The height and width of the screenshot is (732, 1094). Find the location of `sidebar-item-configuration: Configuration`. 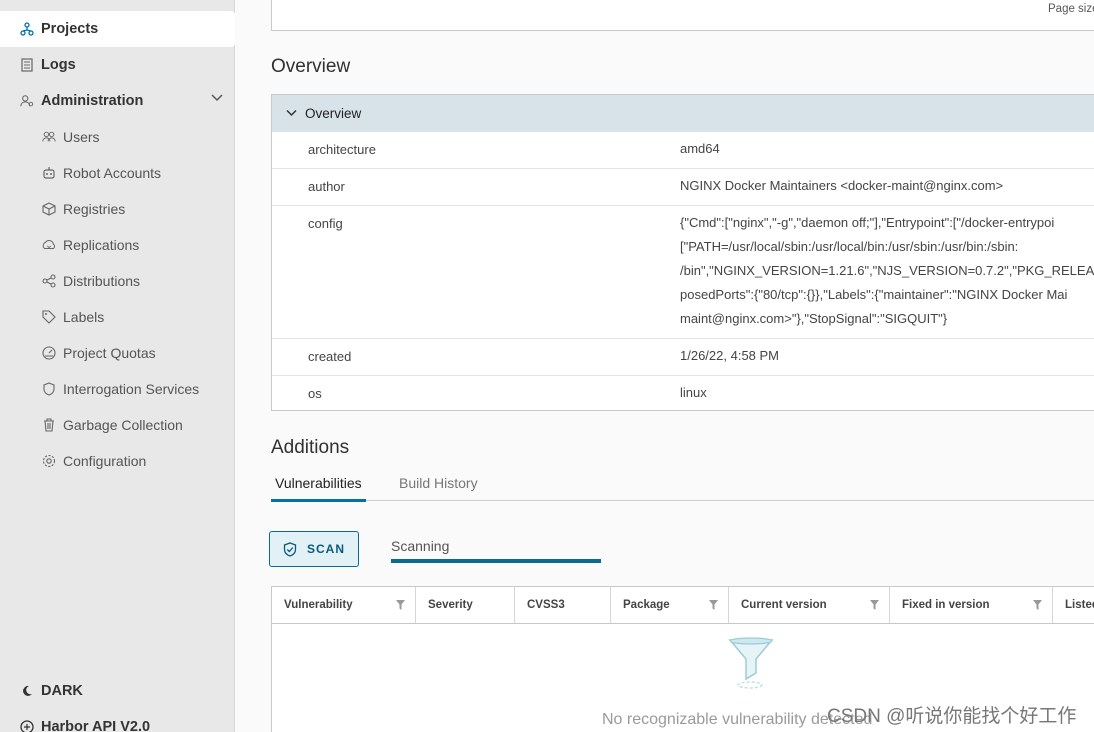

sidebar-item-configuration: Configuration is located at coordinates (117, 461).